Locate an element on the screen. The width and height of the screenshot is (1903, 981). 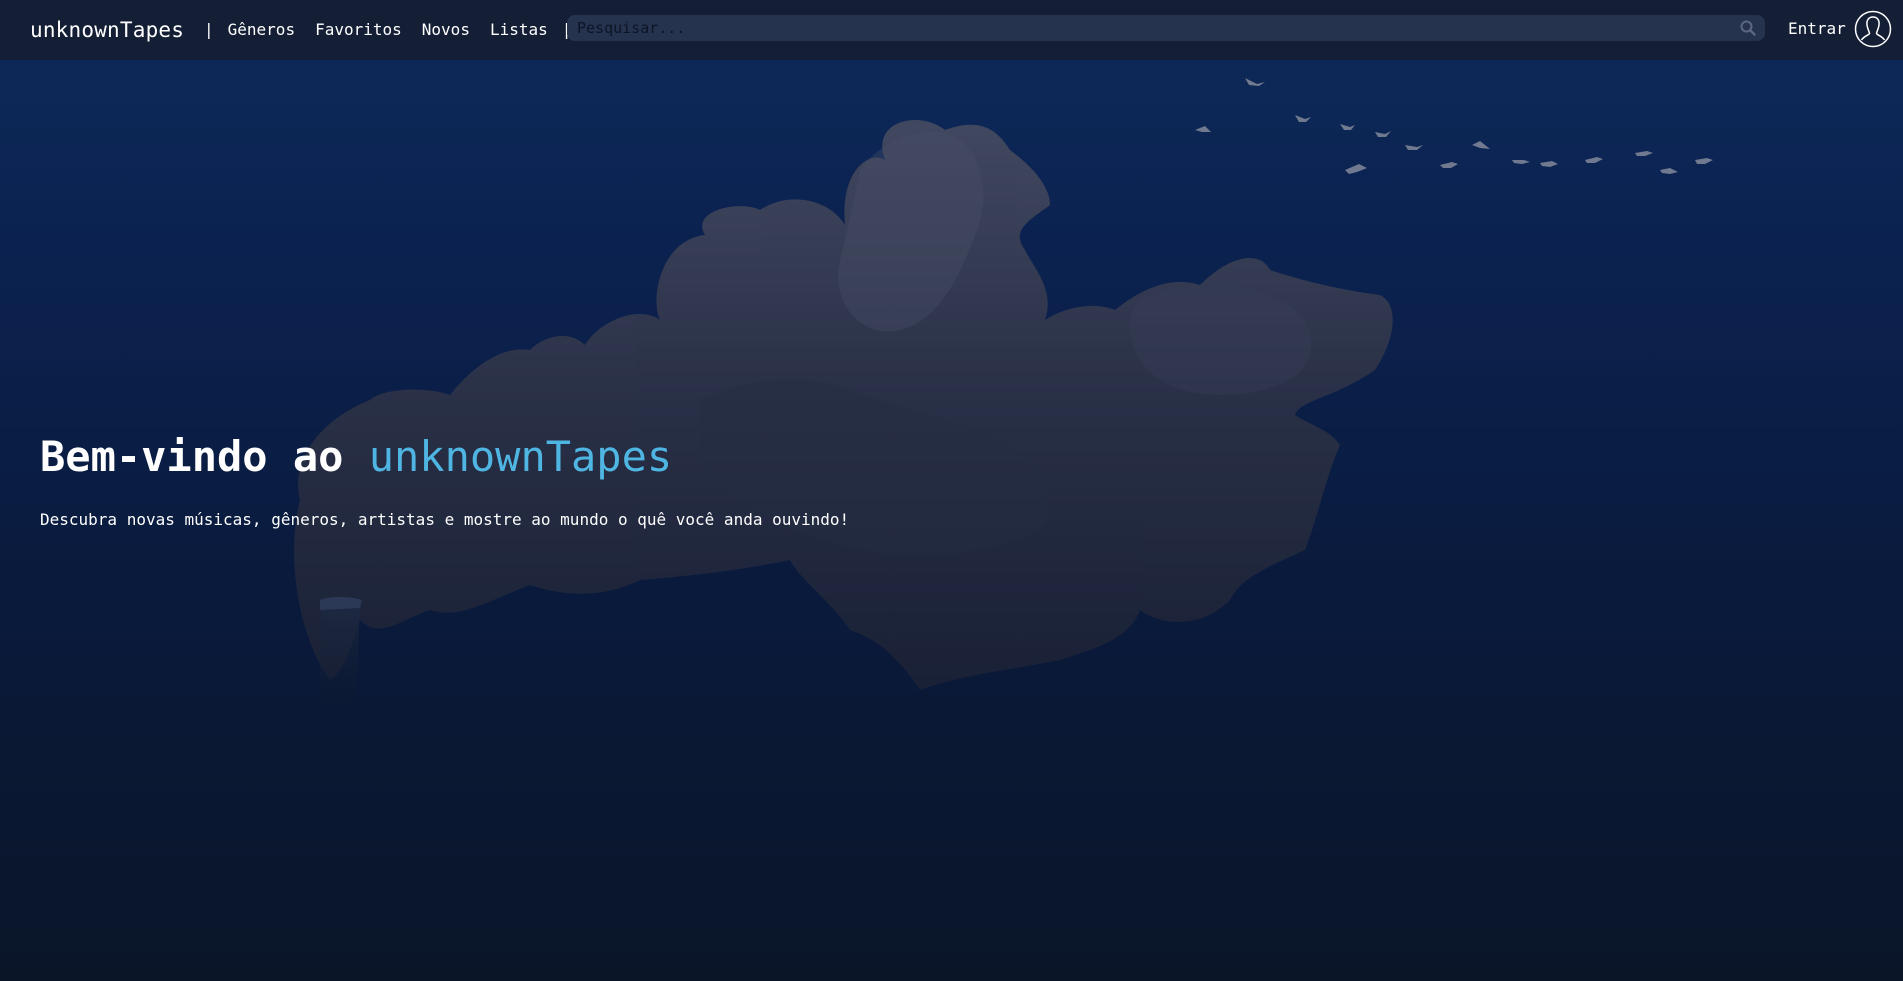
nav-item-listas: Listas is located at coordinates (519, 29).